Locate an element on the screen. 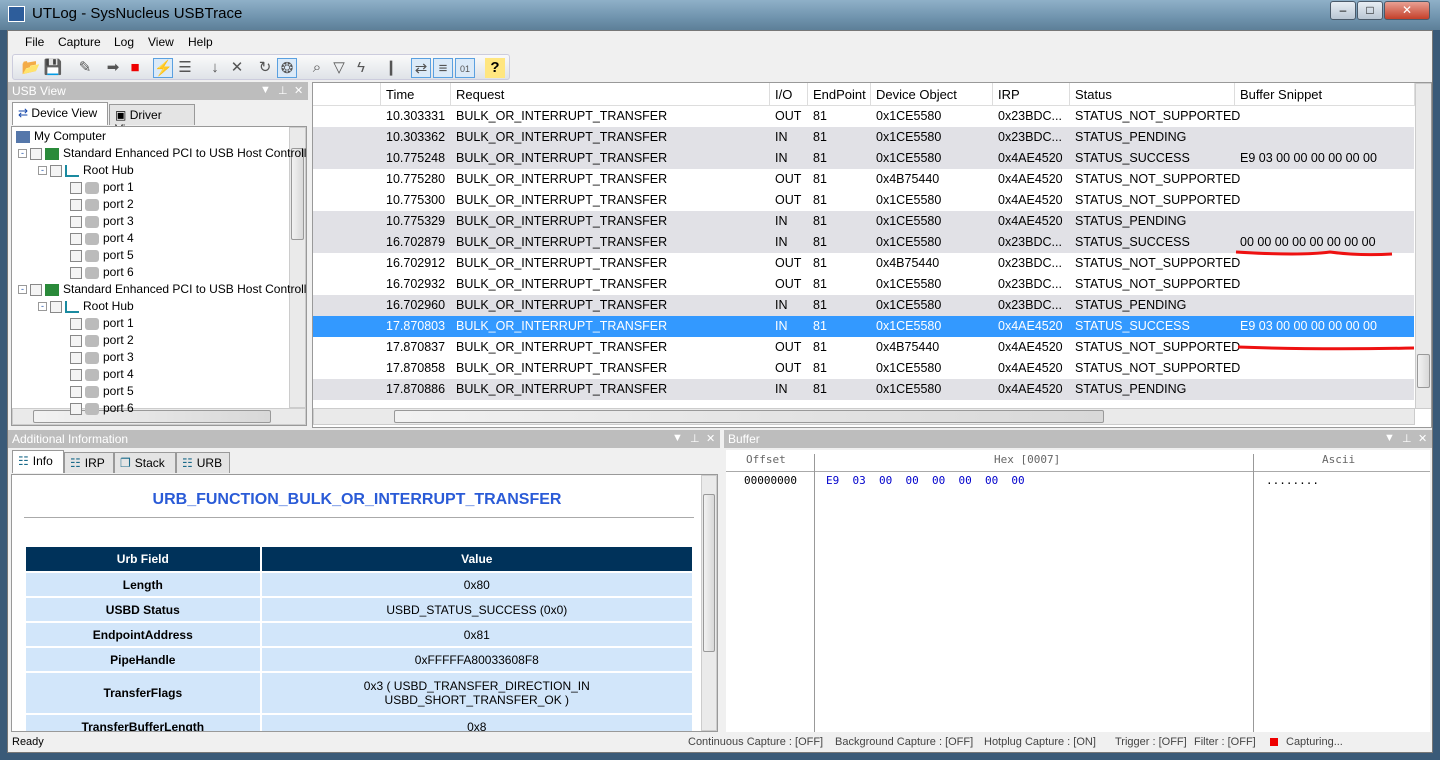 Image resolution: width=1440 pixels, height=760 pixels. menu-capture: Capture is located at coordinates (79, 42).